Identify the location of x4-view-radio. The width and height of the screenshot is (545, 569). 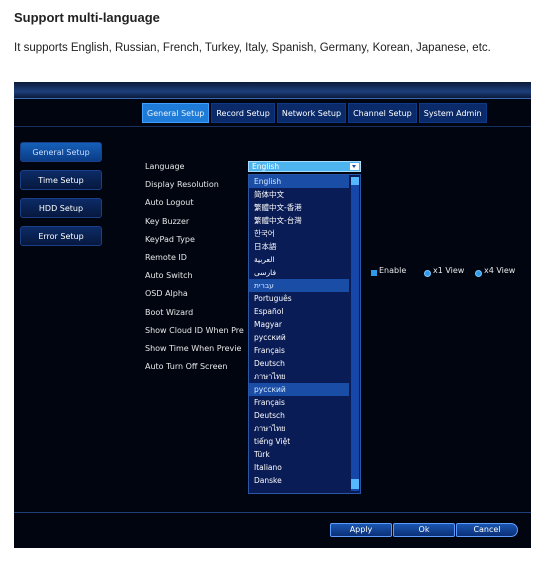
(478, 273).